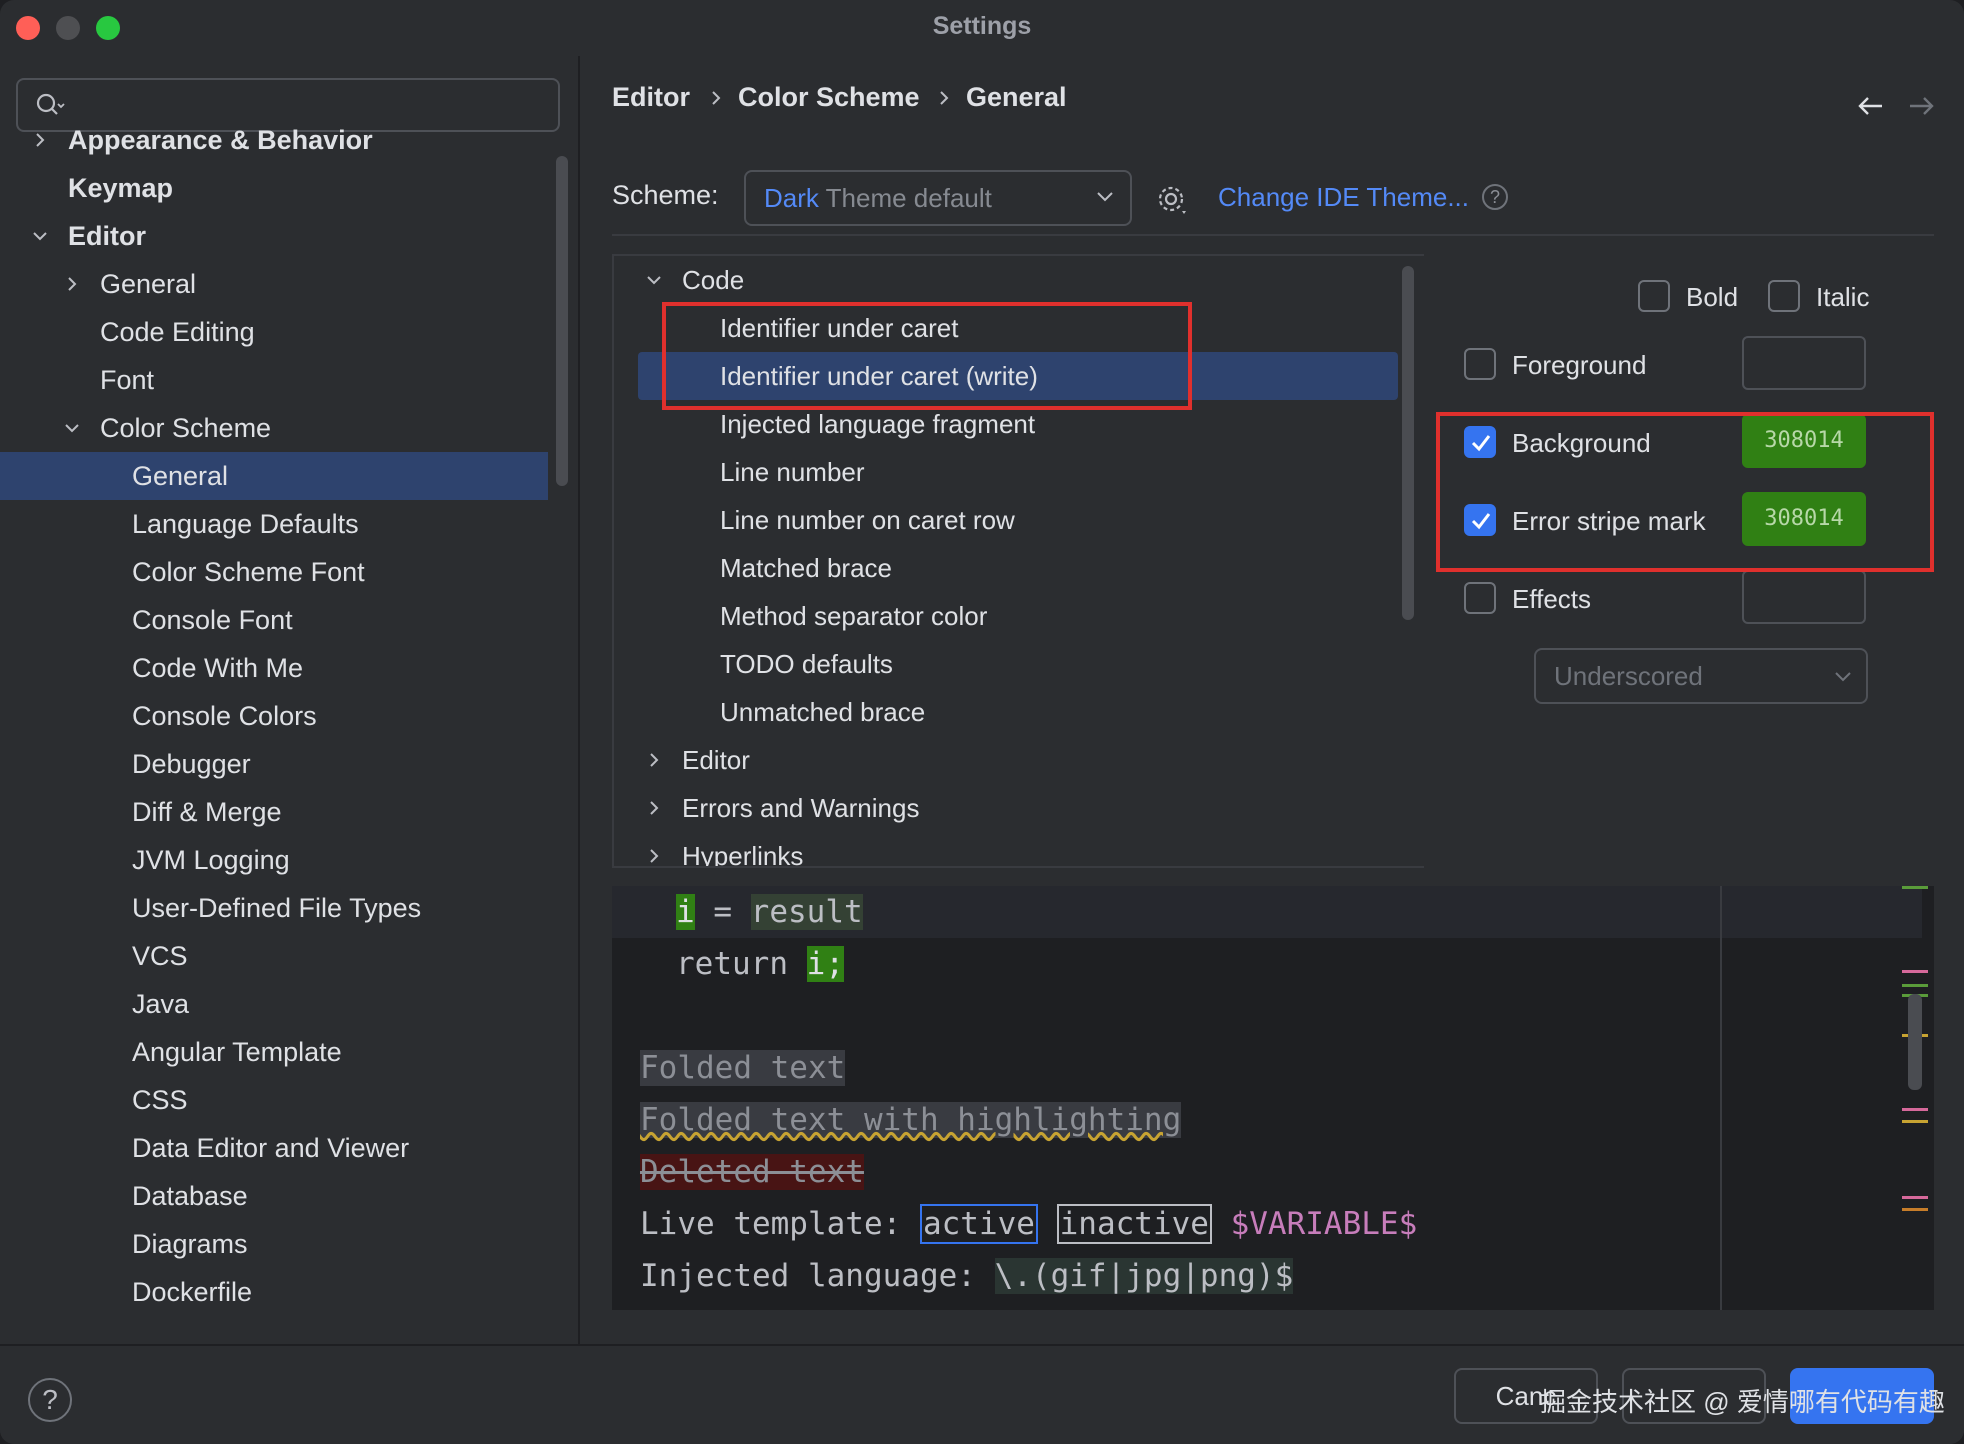 This screenshot has height=1444, width=1964. Describe the element at coordinates (867, 520) in the screenshot. I see `tree-item-line-number-caret-row: Line number on caret row` at that location.